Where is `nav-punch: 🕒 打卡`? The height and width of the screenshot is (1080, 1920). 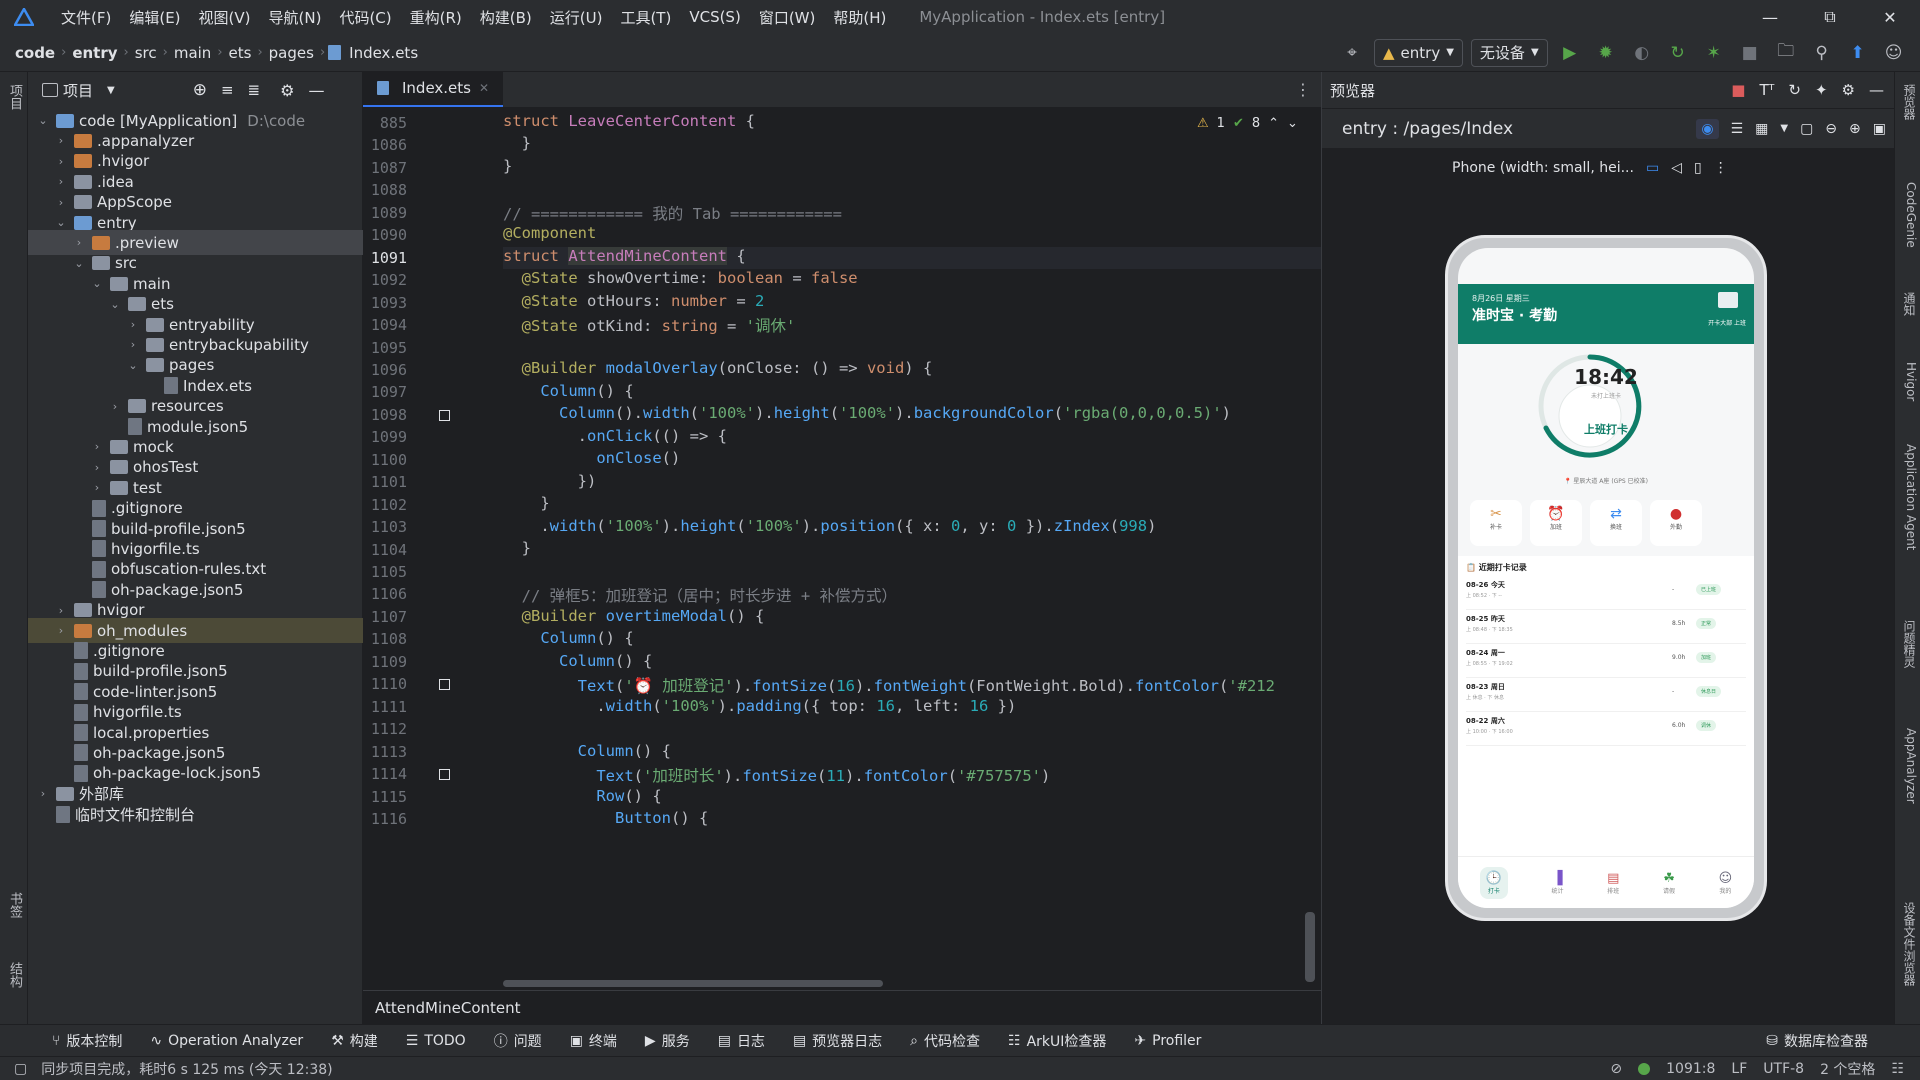 nav-punch: 🕒 打卡 is located at coordinates (1493, 882).